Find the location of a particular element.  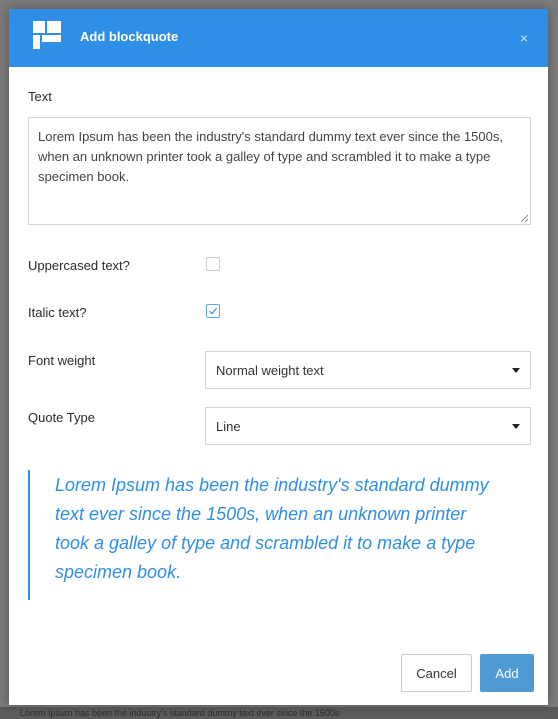

check-icon is located at coordinates (213, 311).